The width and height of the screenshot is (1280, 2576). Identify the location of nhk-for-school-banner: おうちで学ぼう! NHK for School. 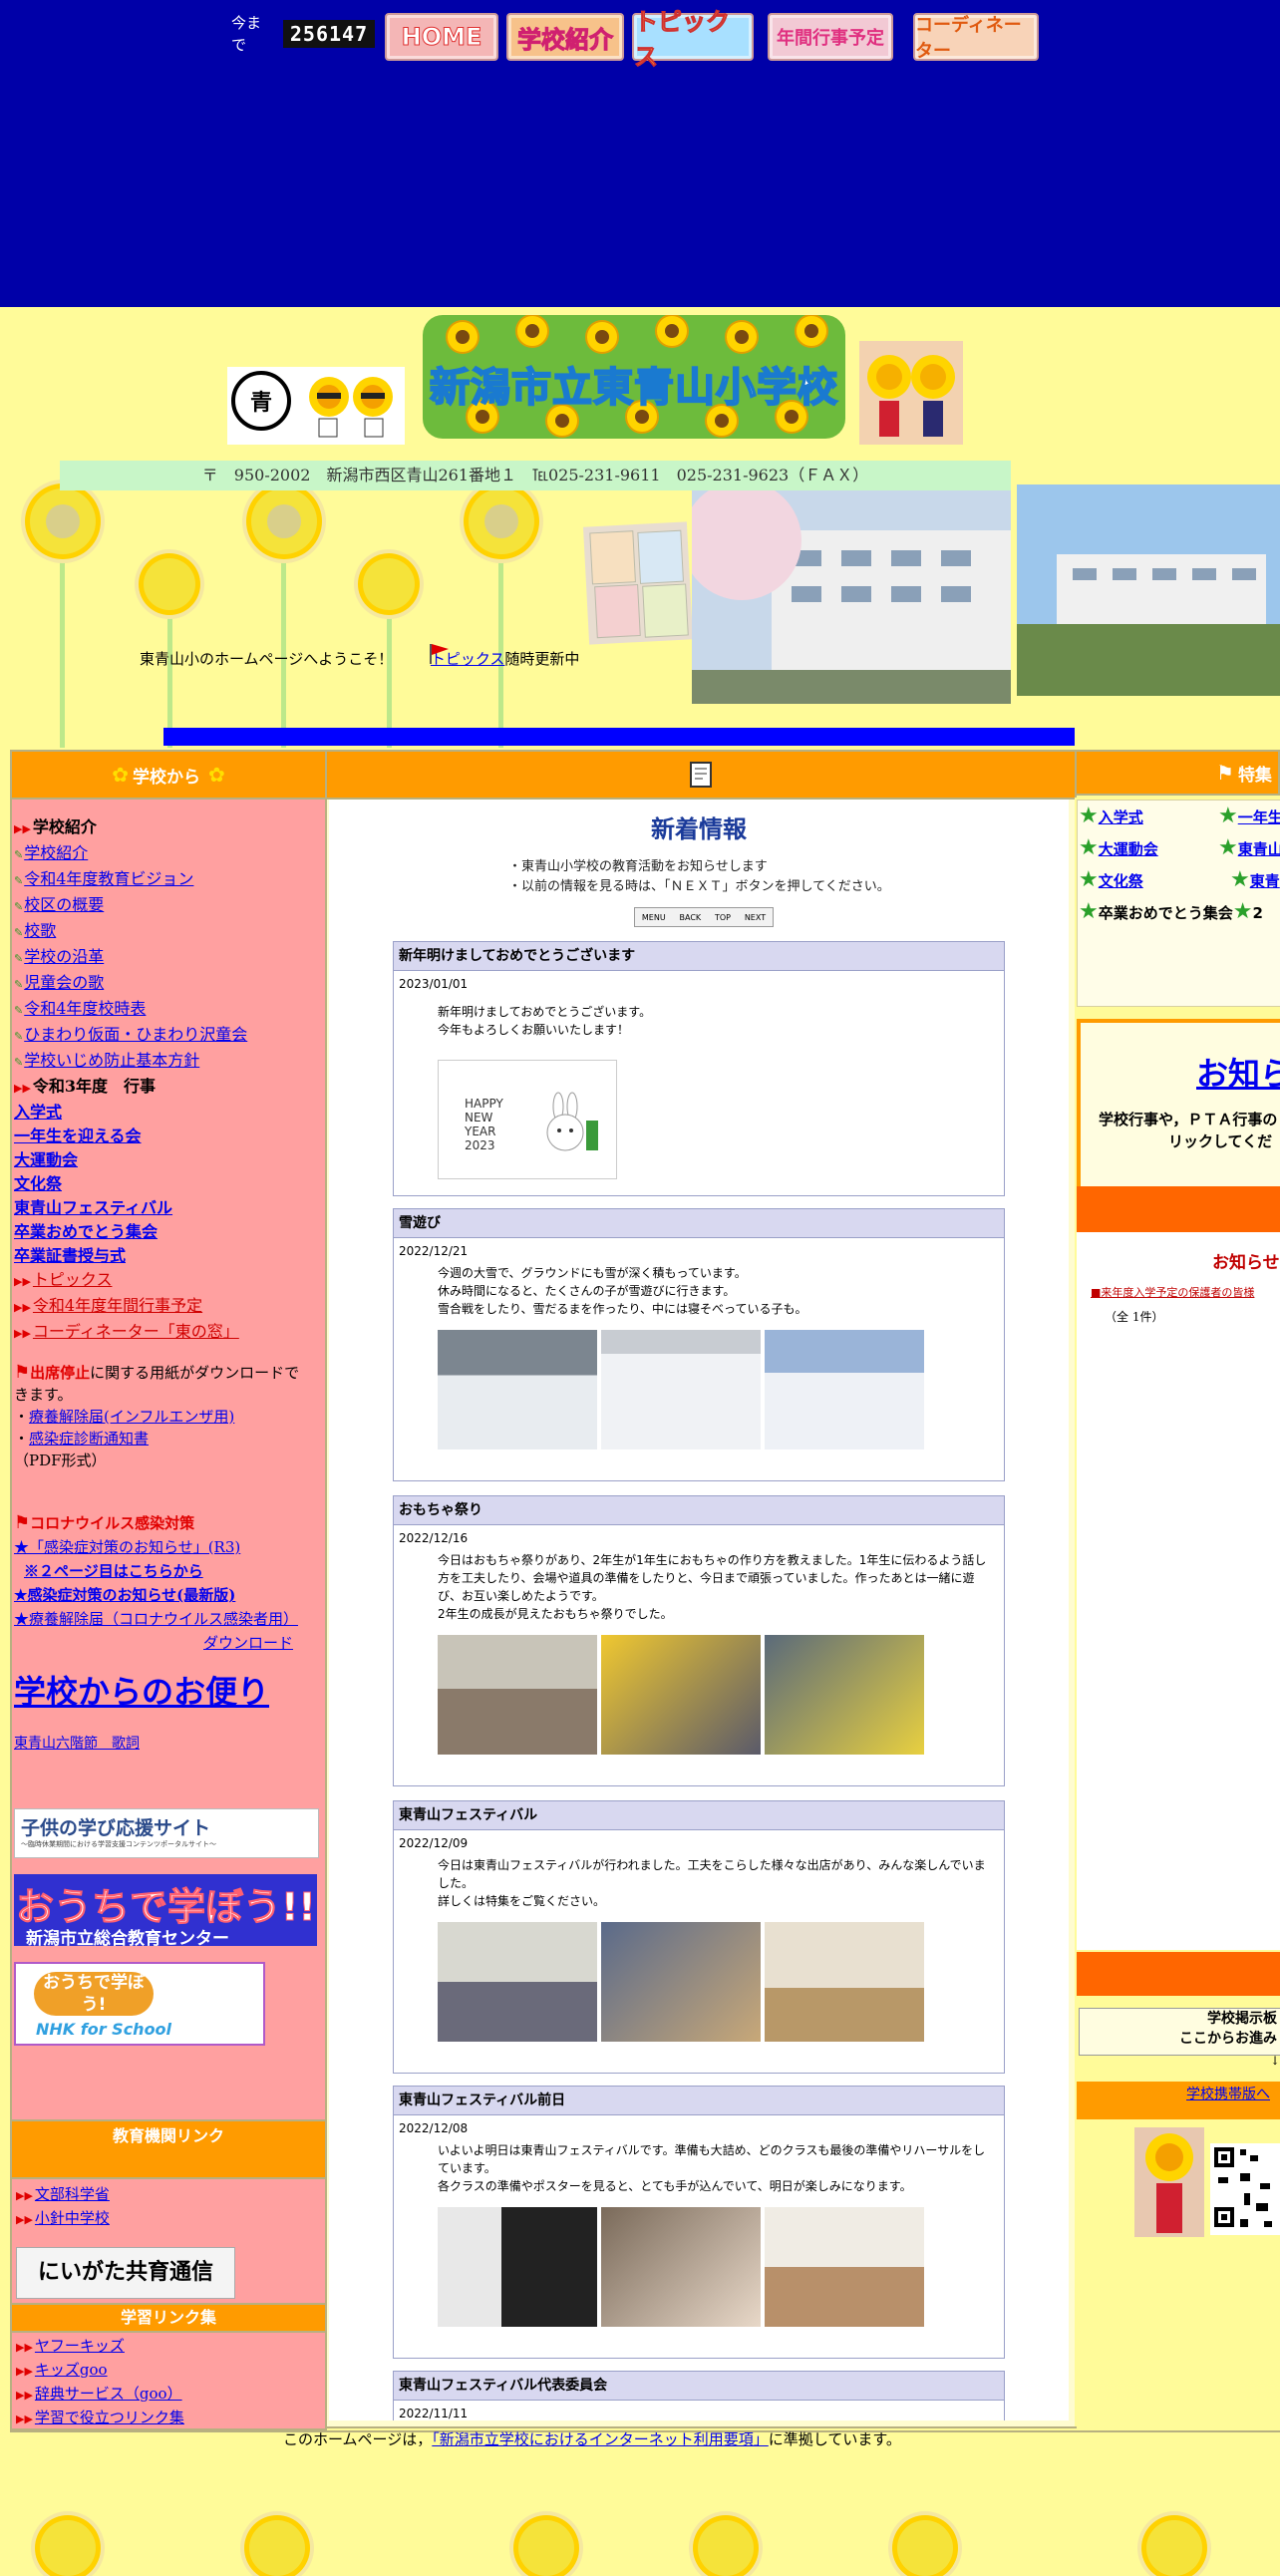
(139, 2004).